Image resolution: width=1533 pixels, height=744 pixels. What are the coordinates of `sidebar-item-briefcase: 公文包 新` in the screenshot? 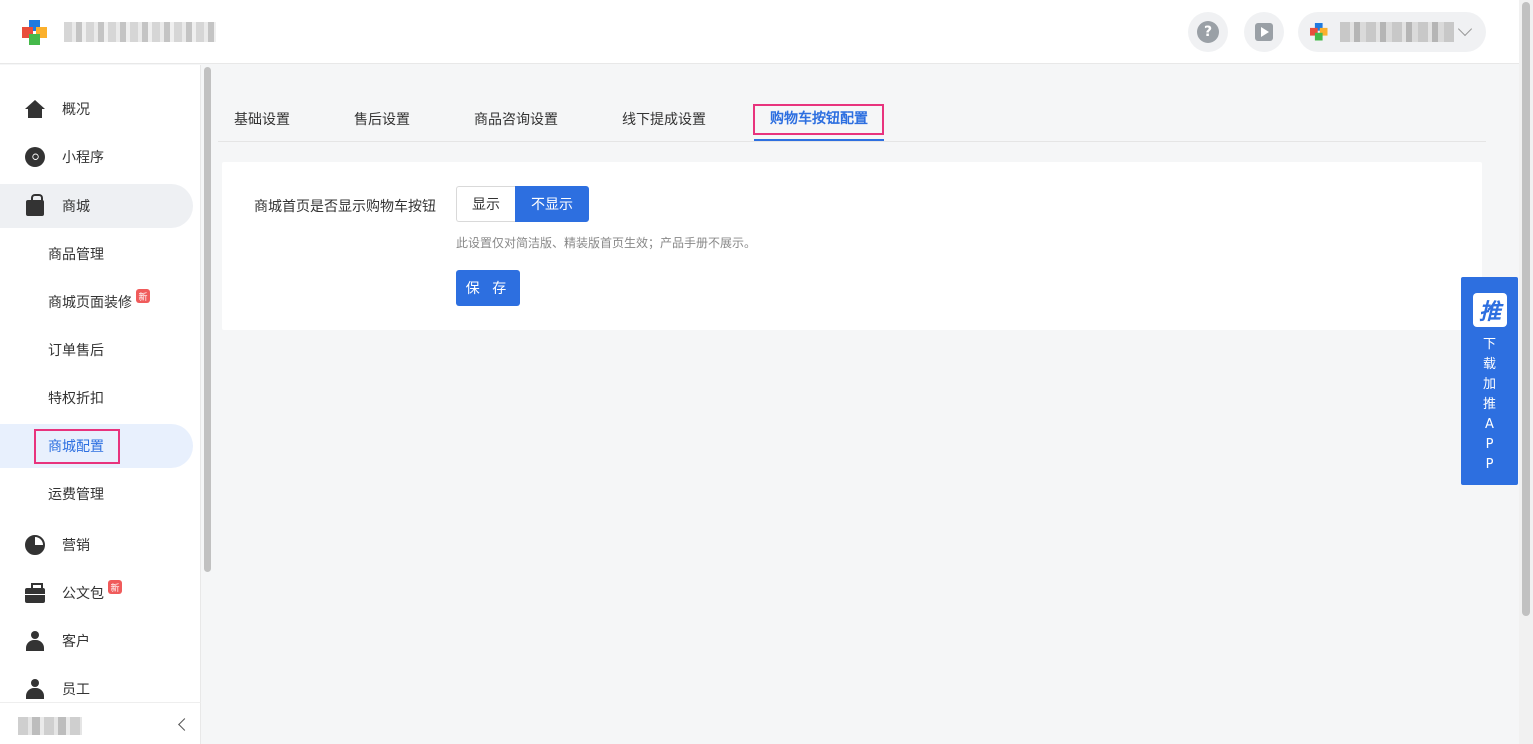 It's located at (96, 593).